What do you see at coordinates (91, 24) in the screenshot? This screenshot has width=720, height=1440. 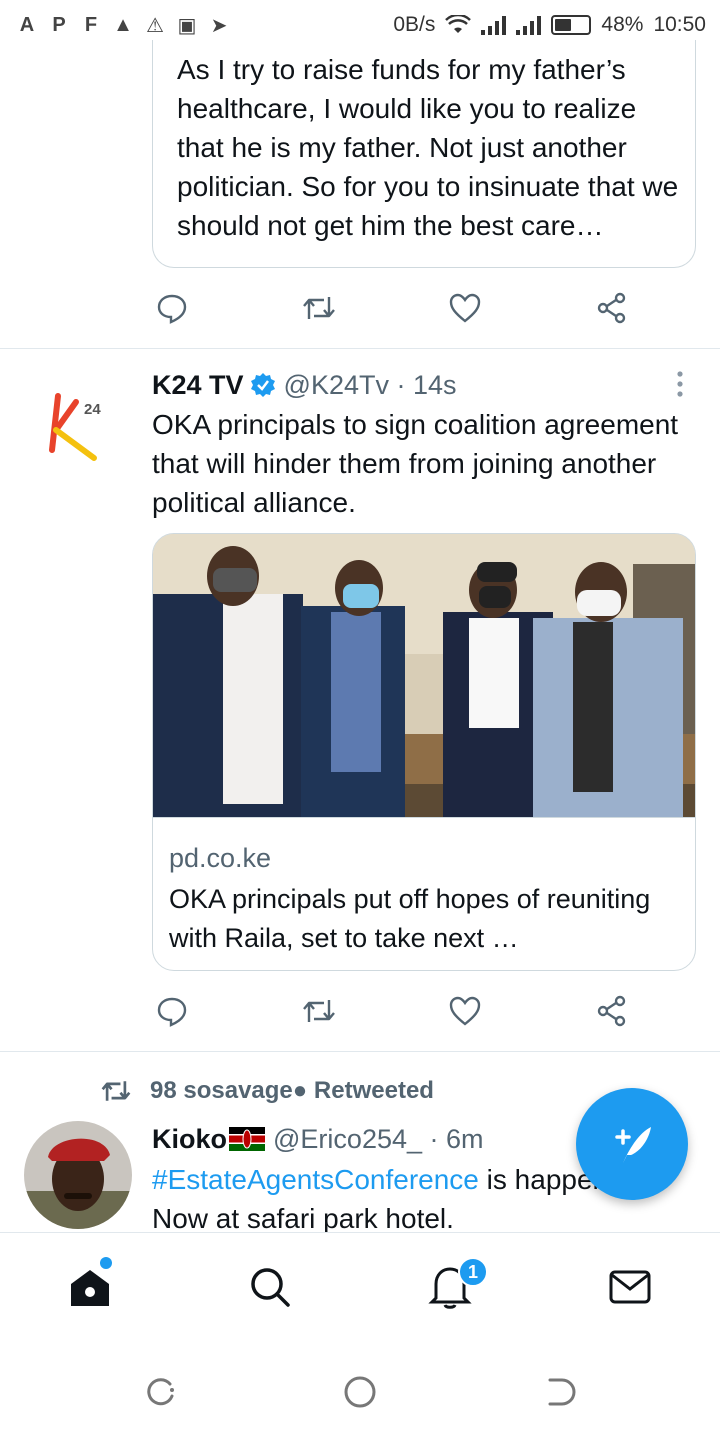 I see `notification-icon: F` at bounding box center [91, 24].